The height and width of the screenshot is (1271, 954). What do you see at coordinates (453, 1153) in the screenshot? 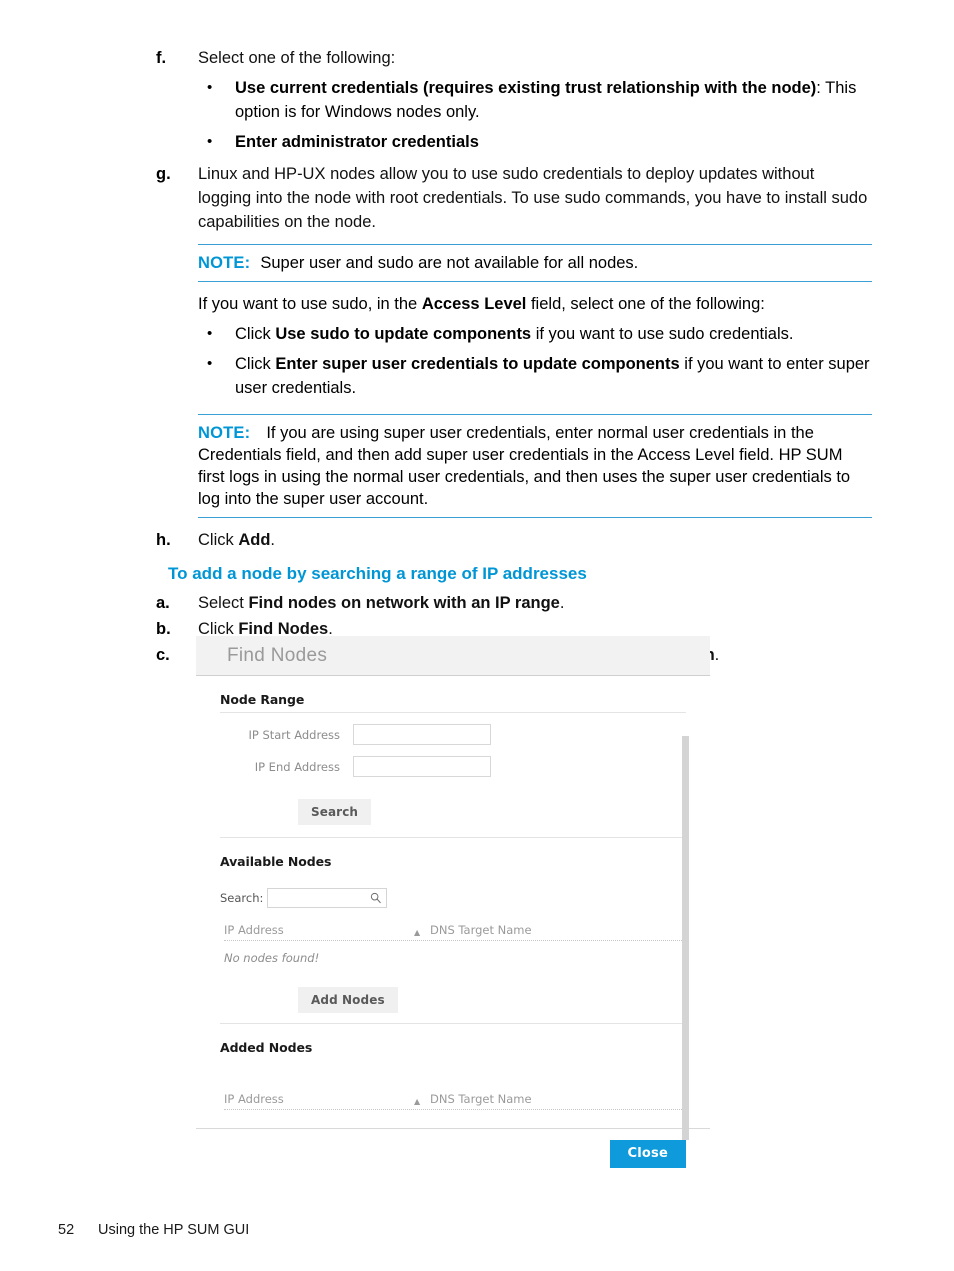
I see `dialog-footer: Close` at bounding box center [453, 1153].